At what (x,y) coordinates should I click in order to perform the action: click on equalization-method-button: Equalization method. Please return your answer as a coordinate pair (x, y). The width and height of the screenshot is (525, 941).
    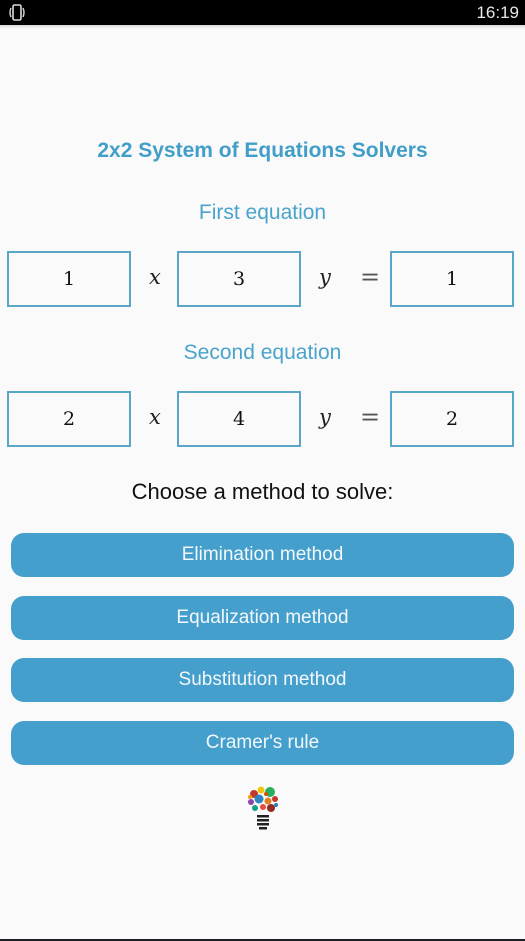
    Looking at the image, I should click on (262, 618).